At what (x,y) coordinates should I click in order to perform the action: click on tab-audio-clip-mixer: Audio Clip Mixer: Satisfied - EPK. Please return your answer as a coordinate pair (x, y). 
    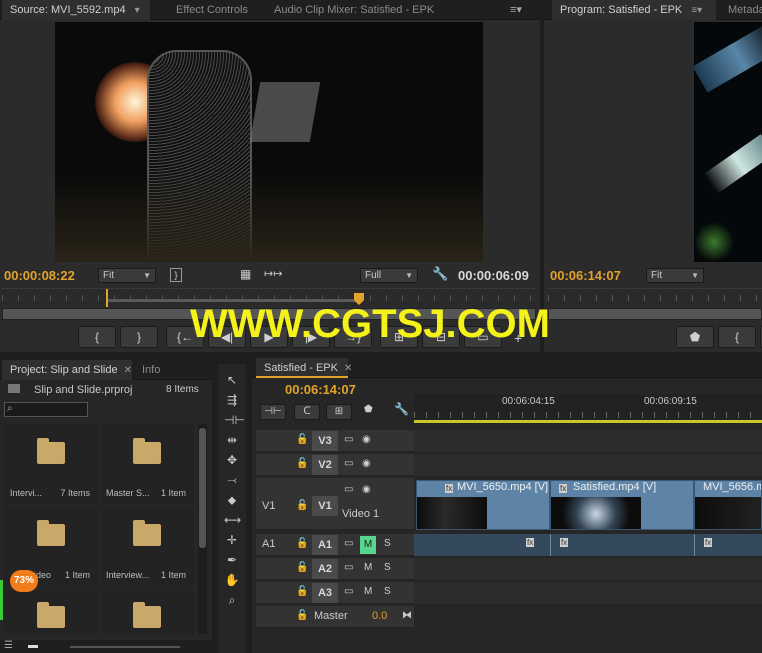
    Looking at the image, I should click on (354, 10).